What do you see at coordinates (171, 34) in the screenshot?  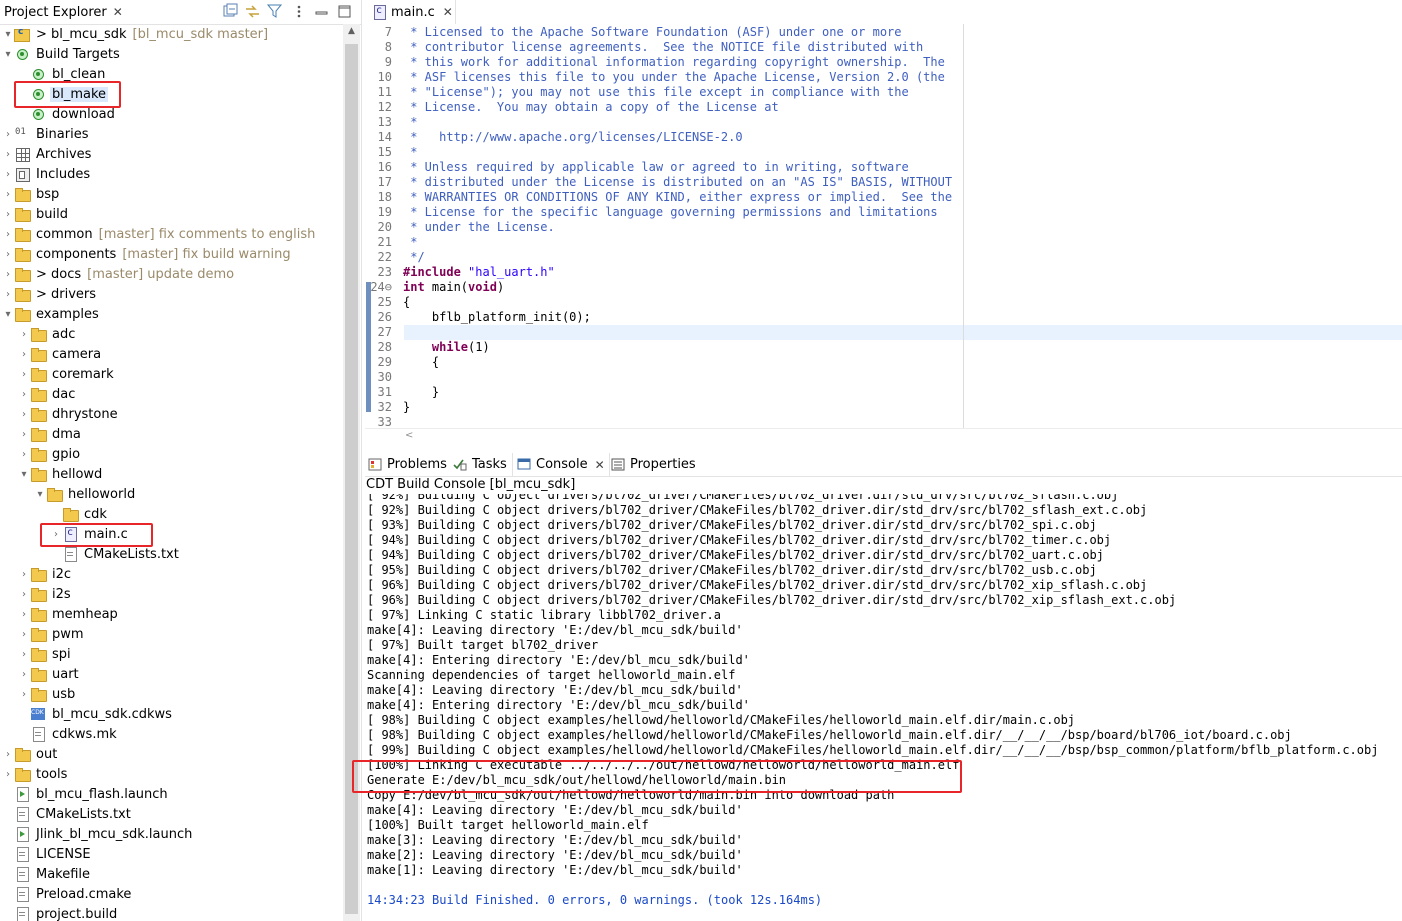 I see `tree-project-bl-mcu-sdk: ▾ > bl_mcu_sdk [bl_mcu_sdk master]` at bounding box center [171, 34].